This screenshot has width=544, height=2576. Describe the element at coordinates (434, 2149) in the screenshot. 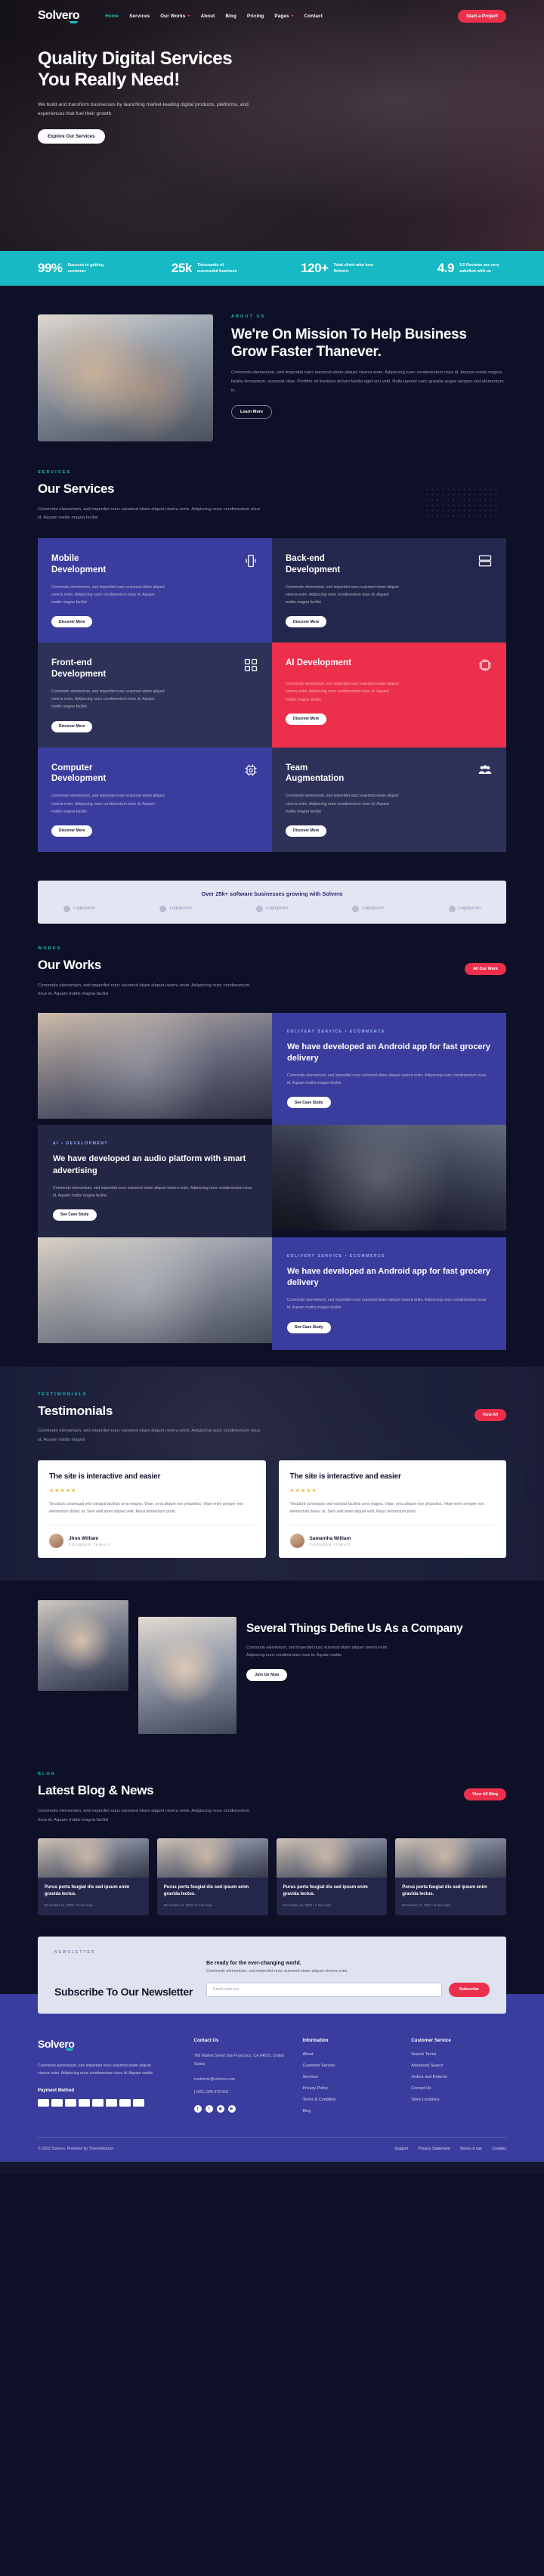

I see `footer-bottom-link-privacy-statement: Privacy Statement` at that location.